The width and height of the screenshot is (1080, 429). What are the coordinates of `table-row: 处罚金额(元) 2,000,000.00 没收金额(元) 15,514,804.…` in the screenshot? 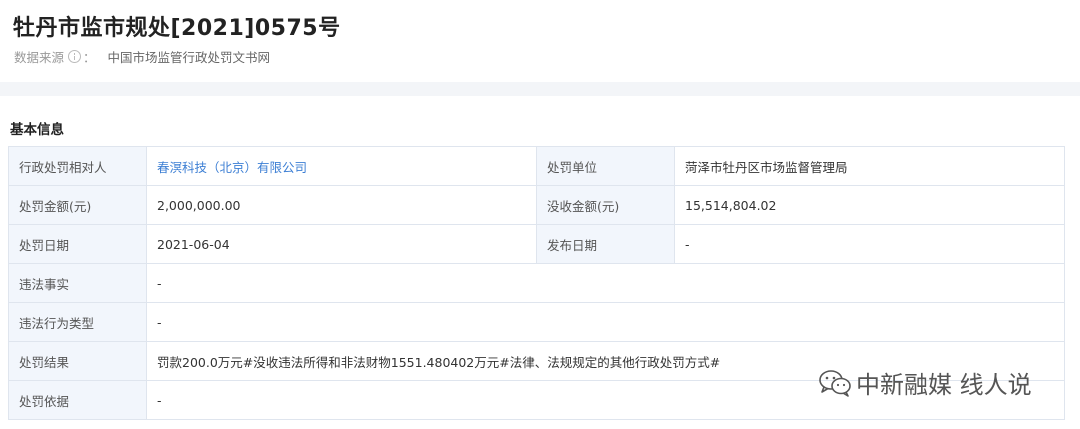 It's located at (536, 205).